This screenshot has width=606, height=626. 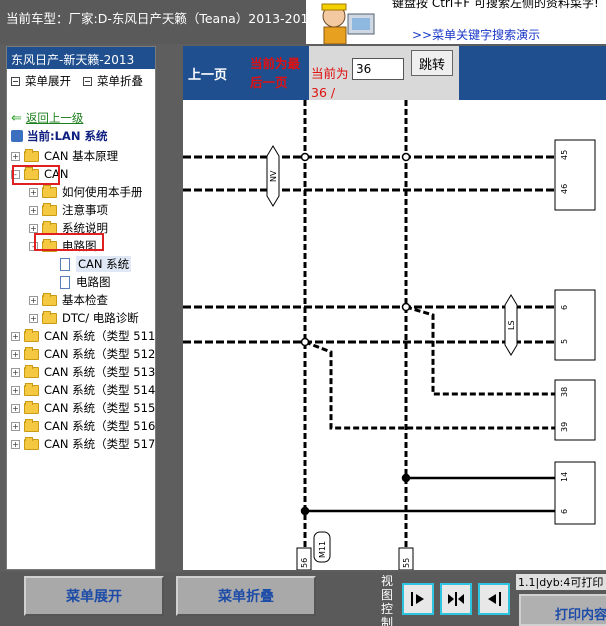 I want to click on tree-item-label: CAN 系统（类型 516, so click(x=100, y=426).